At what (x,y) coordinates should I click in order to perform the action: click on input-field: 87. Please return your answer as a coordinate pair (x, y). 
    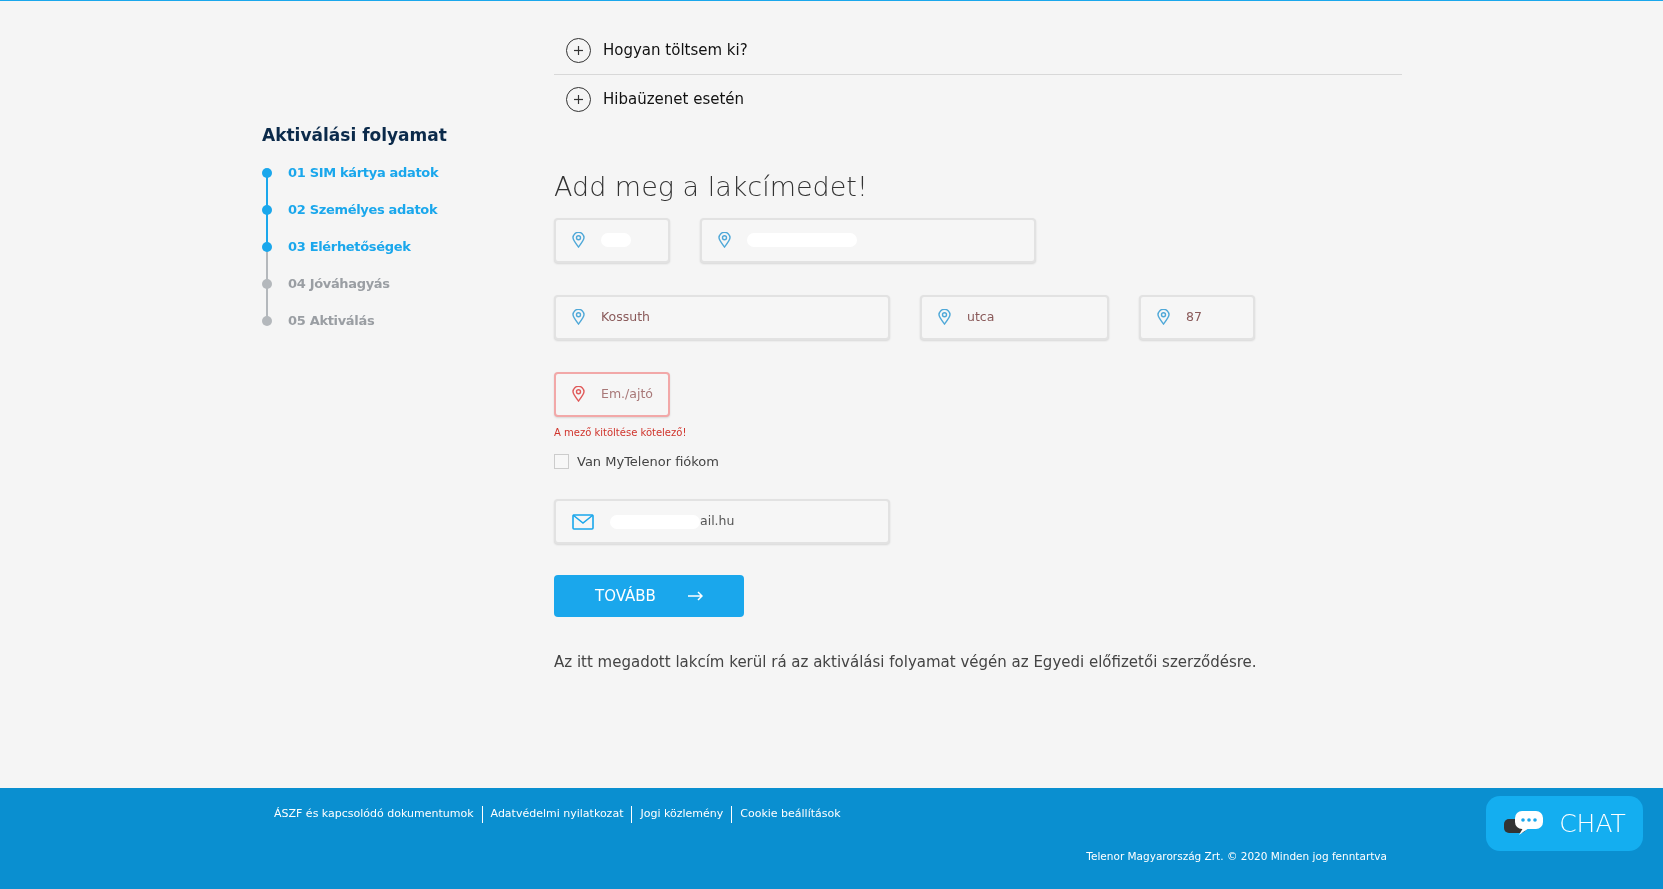
    Looking at the image, I should click on (1197, 317).